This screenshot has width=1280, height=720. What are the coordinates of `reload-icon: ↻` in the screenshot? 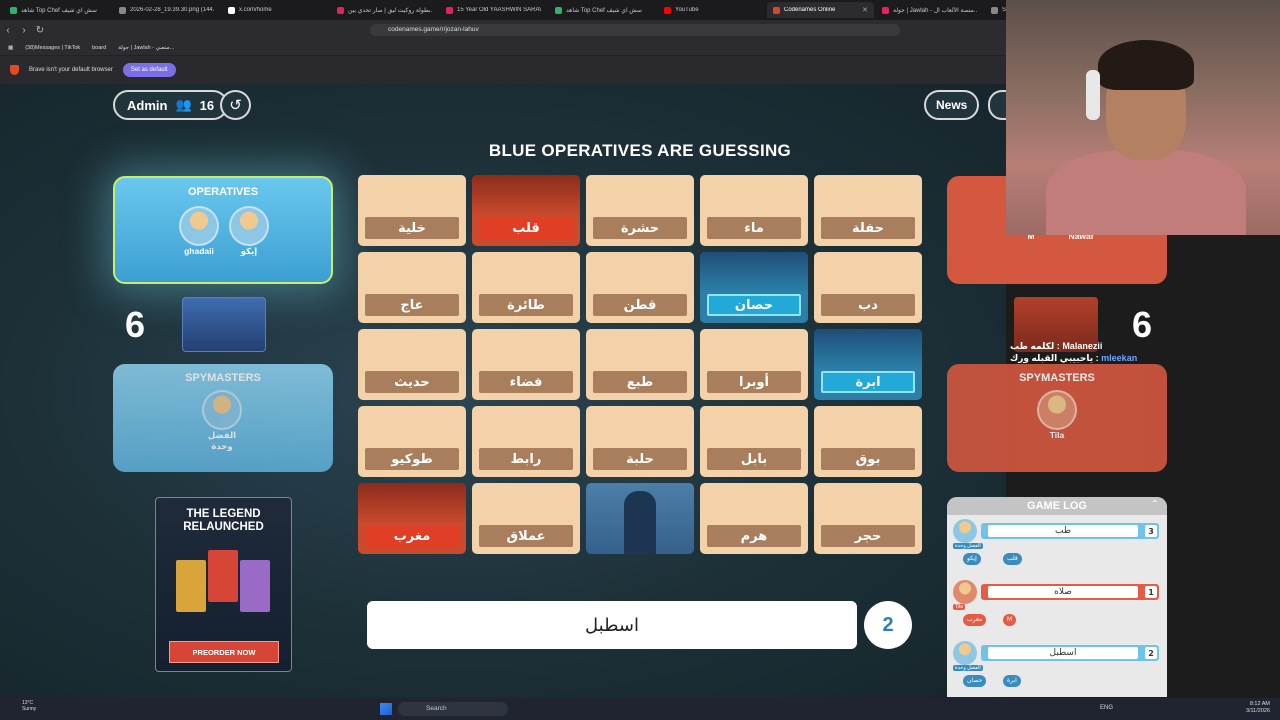 It's located at (40, 30).